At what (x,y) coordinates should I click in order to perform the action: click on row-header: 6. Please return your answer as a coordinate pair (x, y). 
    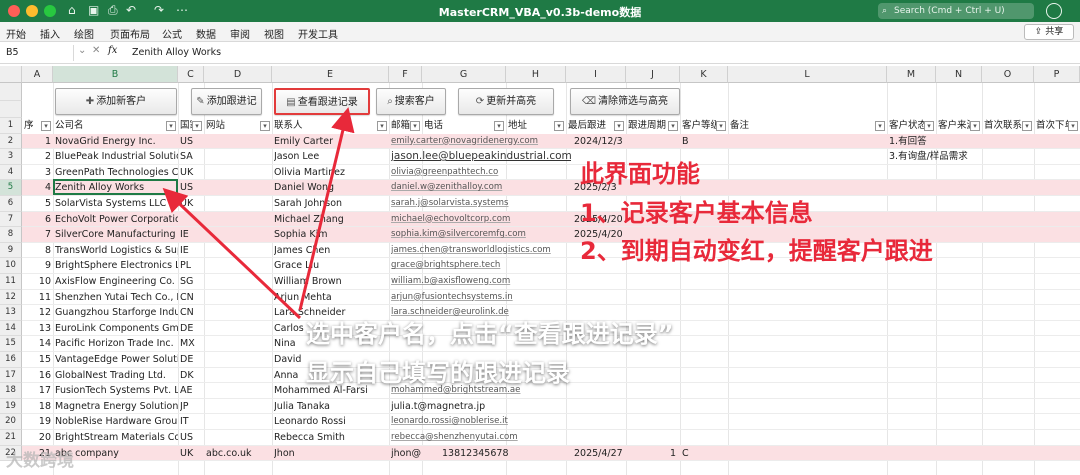
    Looking at the image, I should click on (11, 204).